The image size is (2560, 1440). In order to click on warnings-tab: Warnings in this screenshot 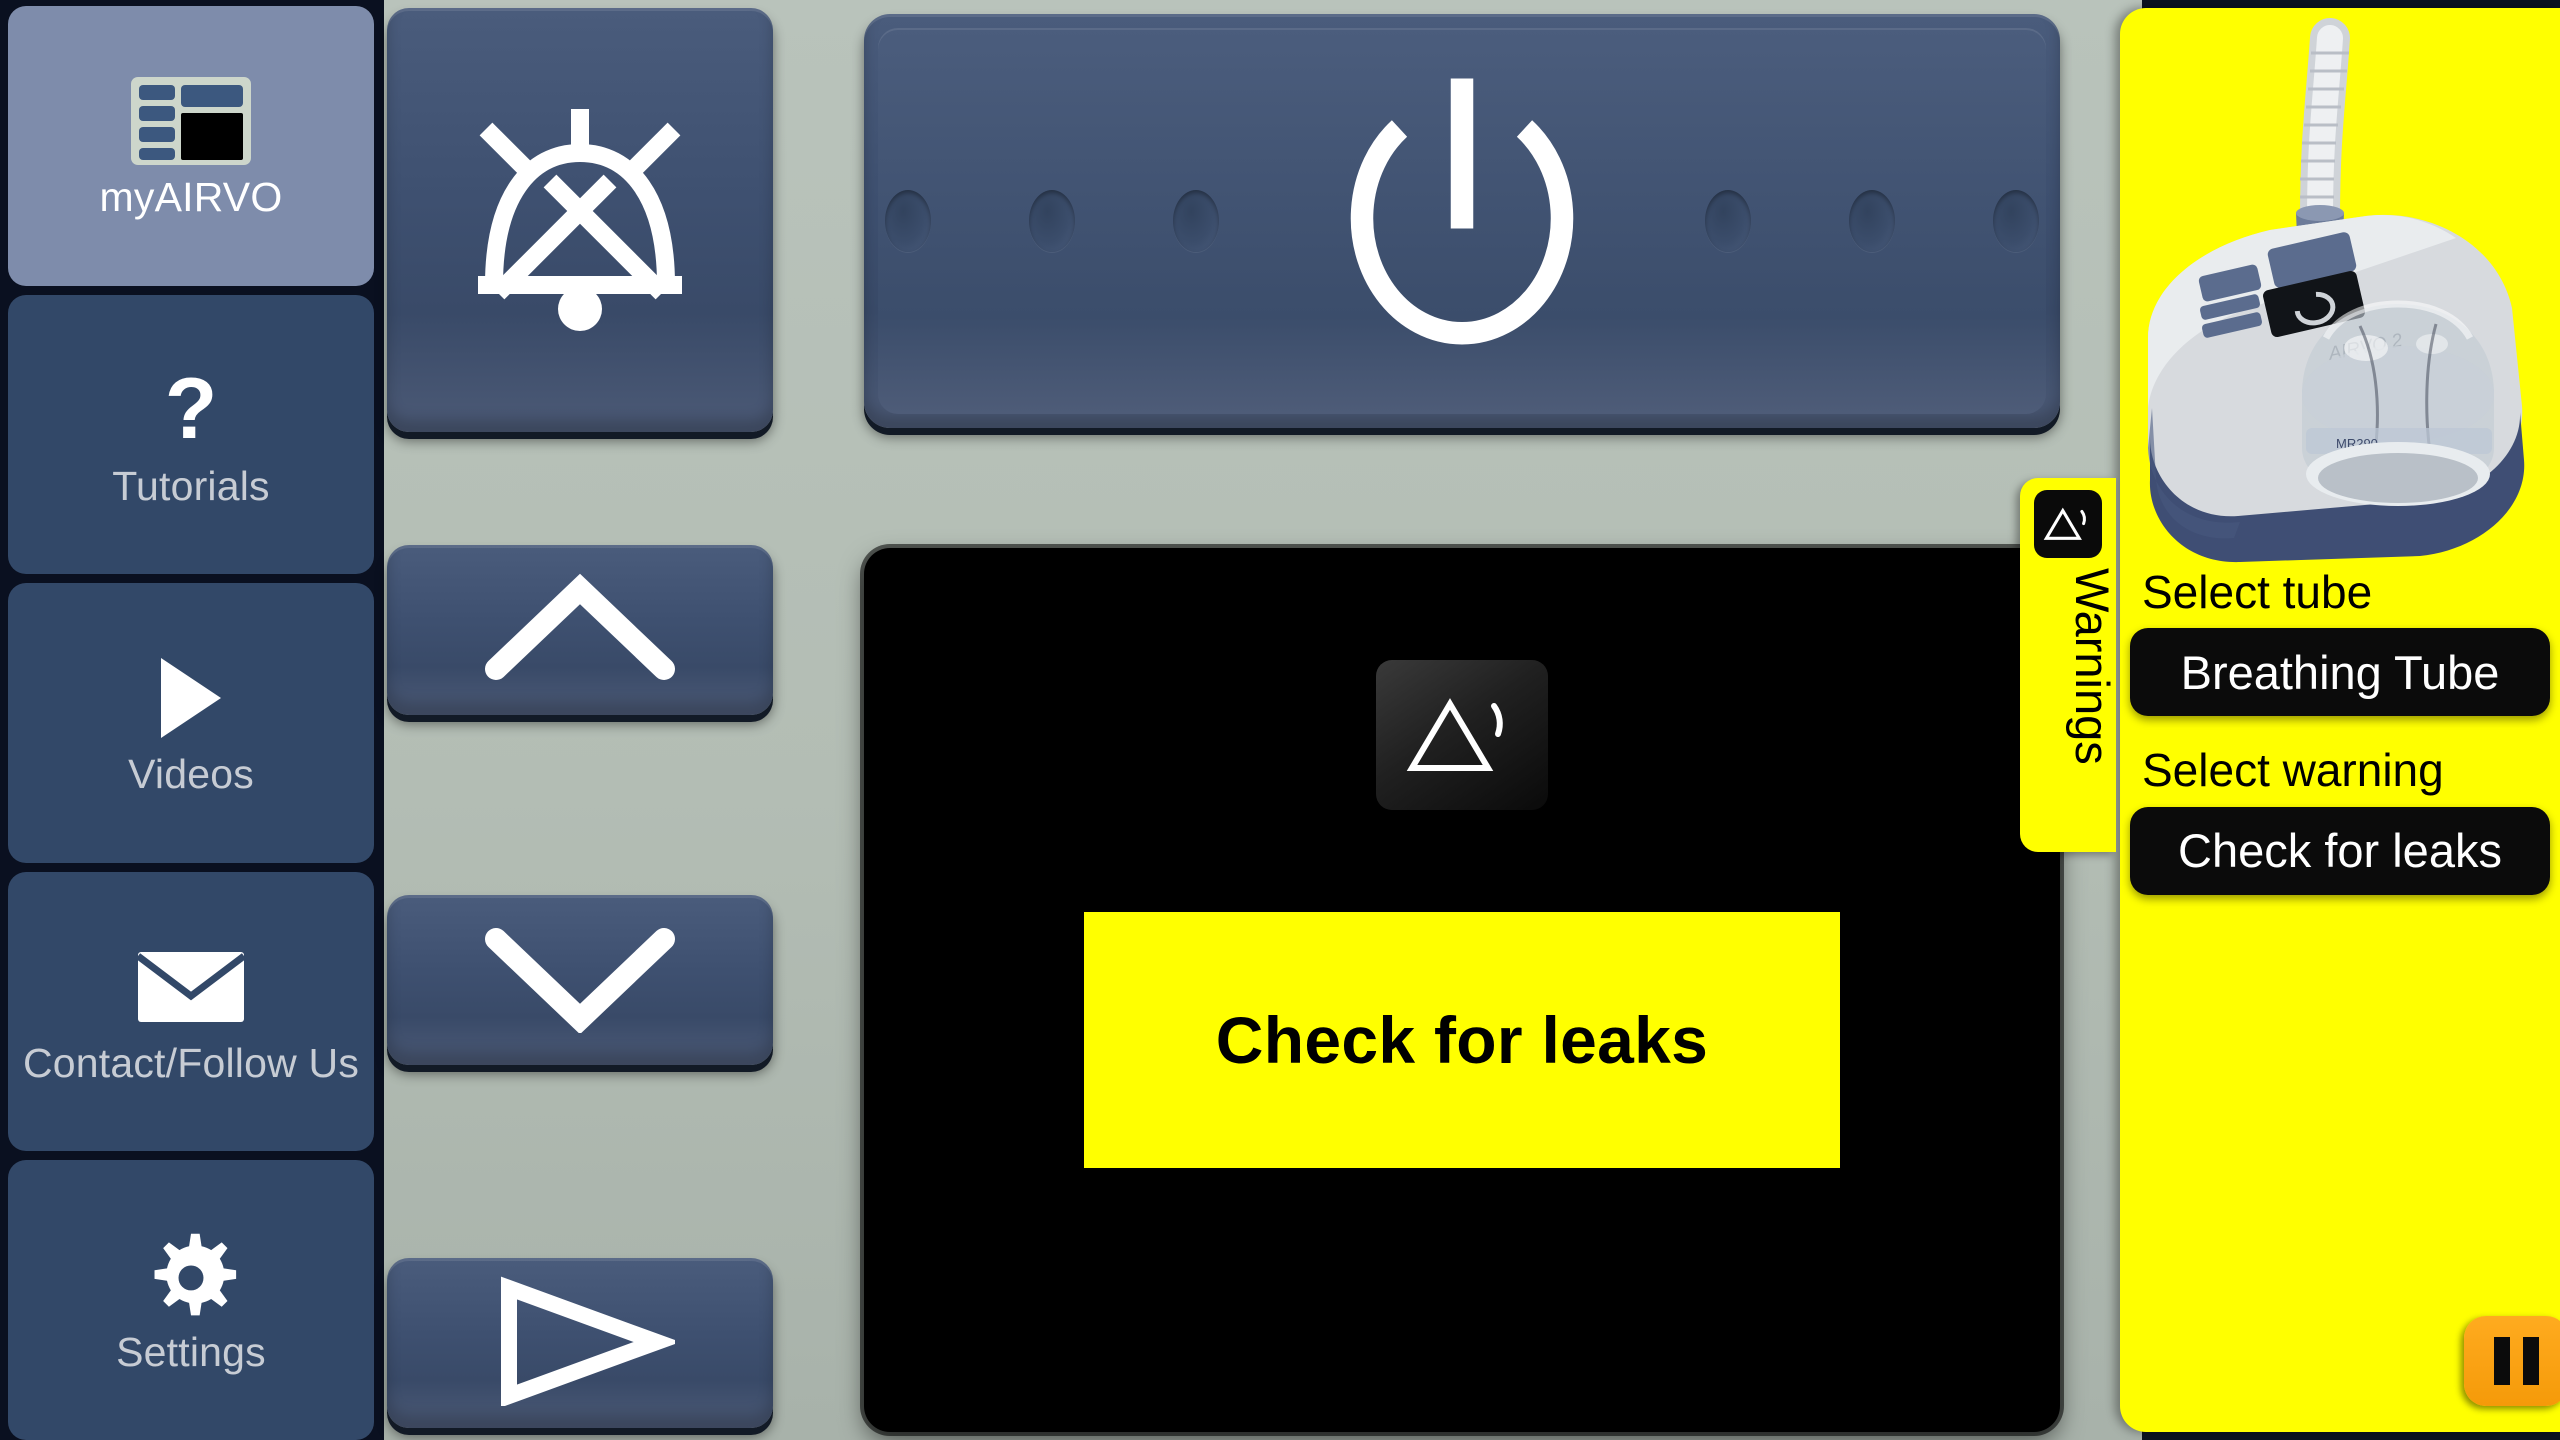, I will do `click(2069, 665)`.